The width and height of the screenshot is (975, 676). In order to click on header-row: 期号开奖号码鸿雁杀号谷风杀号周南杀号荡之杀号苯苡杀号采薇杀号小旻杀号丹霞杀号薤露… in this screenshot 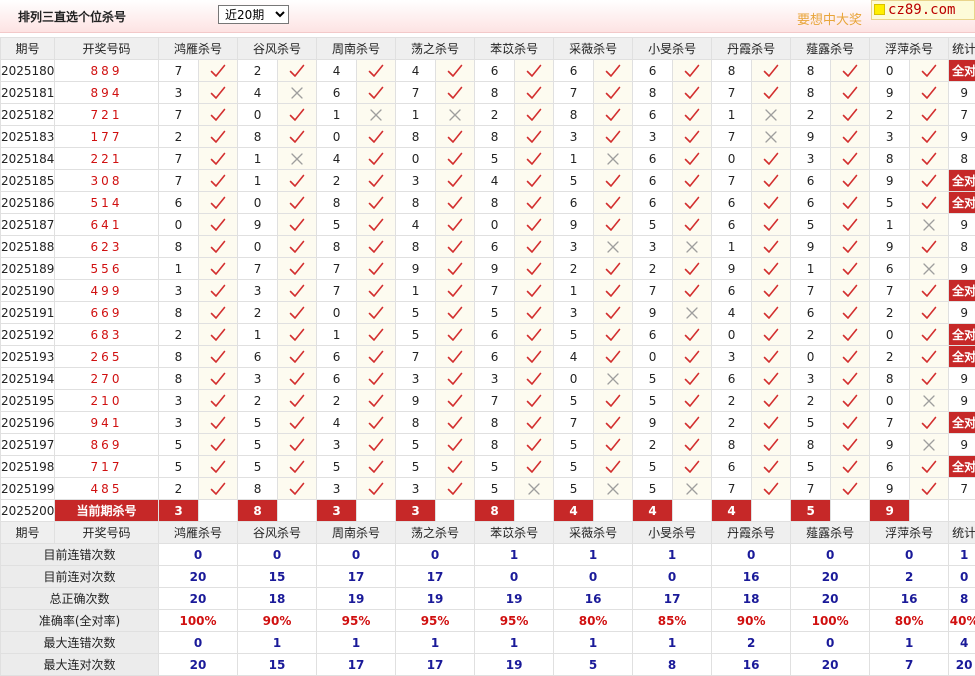, I will do `click(488, 49)`.